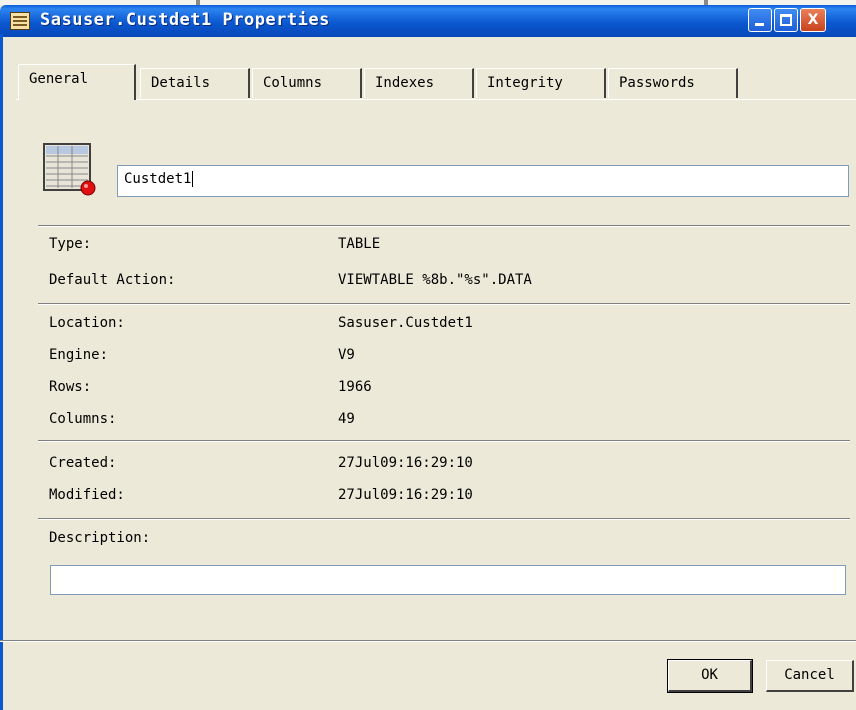  I want to click on default-action-value: VIEWTABLE %8b."%s".DATA, so click(435, 280).